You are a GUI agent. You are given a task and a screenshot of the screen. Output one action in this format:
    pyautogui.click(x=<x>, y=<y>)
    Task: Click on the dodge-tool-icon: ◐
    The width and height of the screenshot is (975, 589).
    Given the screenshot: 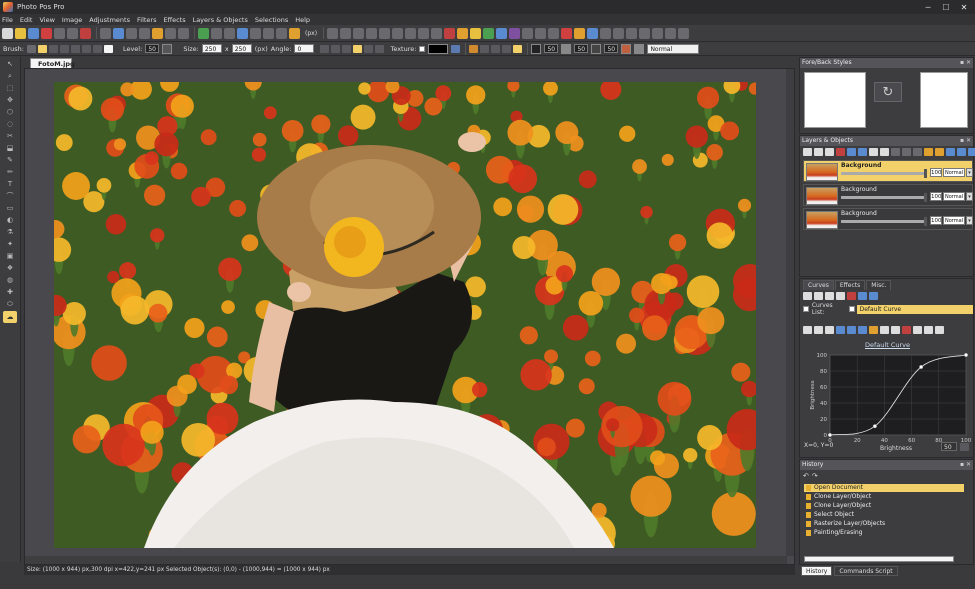 What is the action you would take?
    pyautogui.click(x=10, y=220)
    